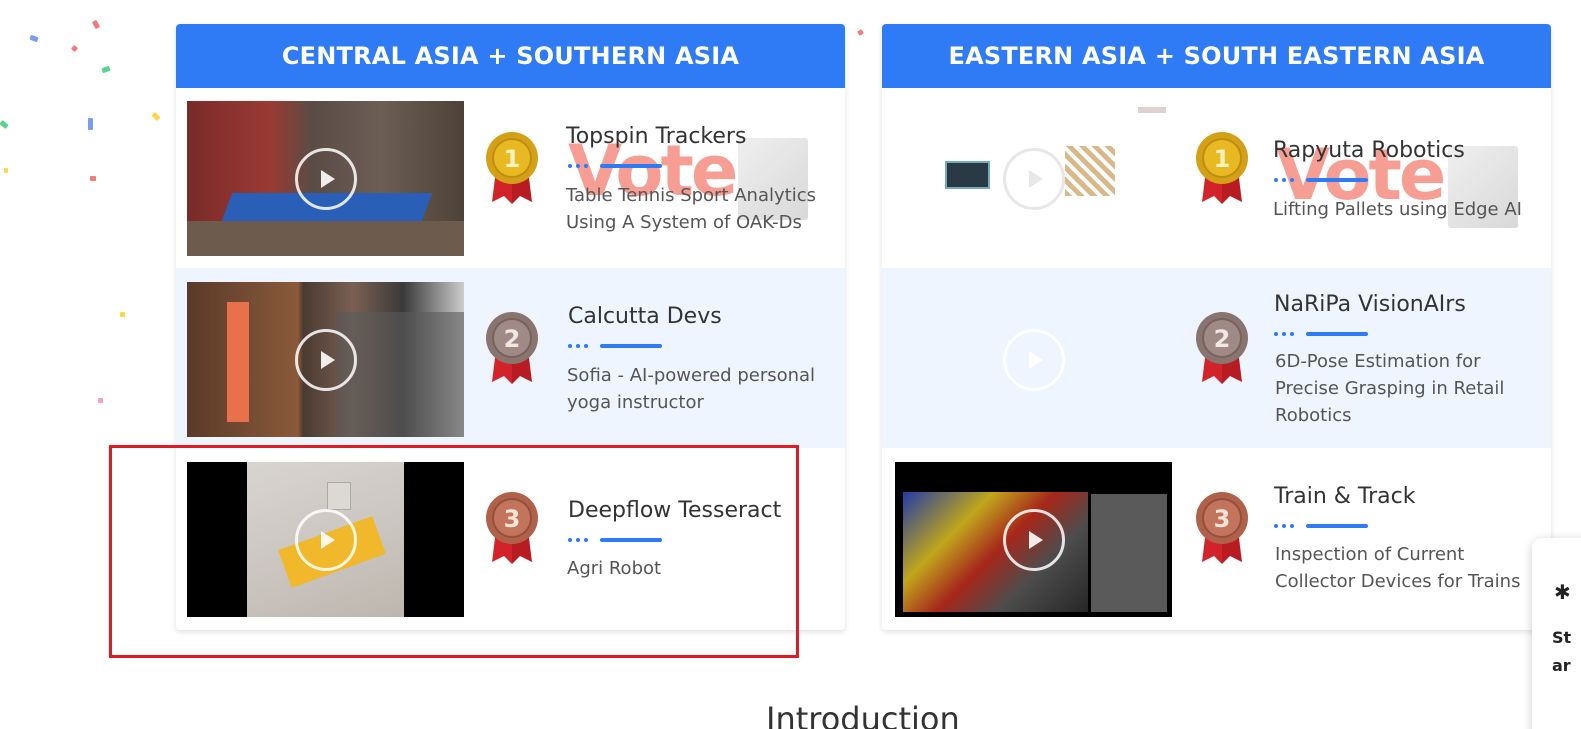 Image resolution: width=1581 pixels, height=729 pixels. I want to click on panel-title: CENTRAL ASIA + SOUTHERN ASIA, so click(510, 56).